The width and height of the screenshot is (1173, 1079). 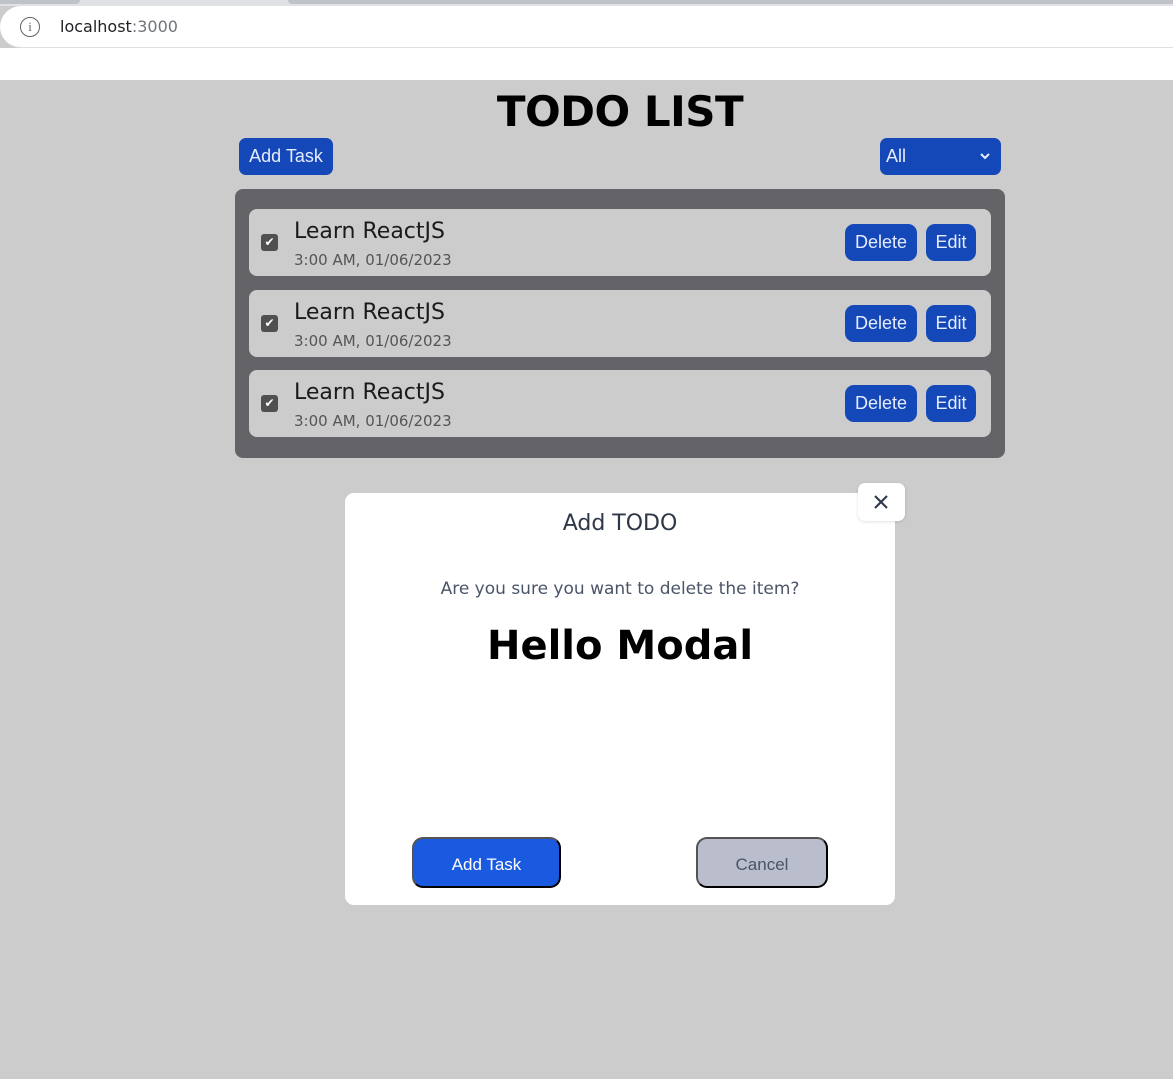 I want to click on page-title: TODO LIST, so click(x=620, y=111).